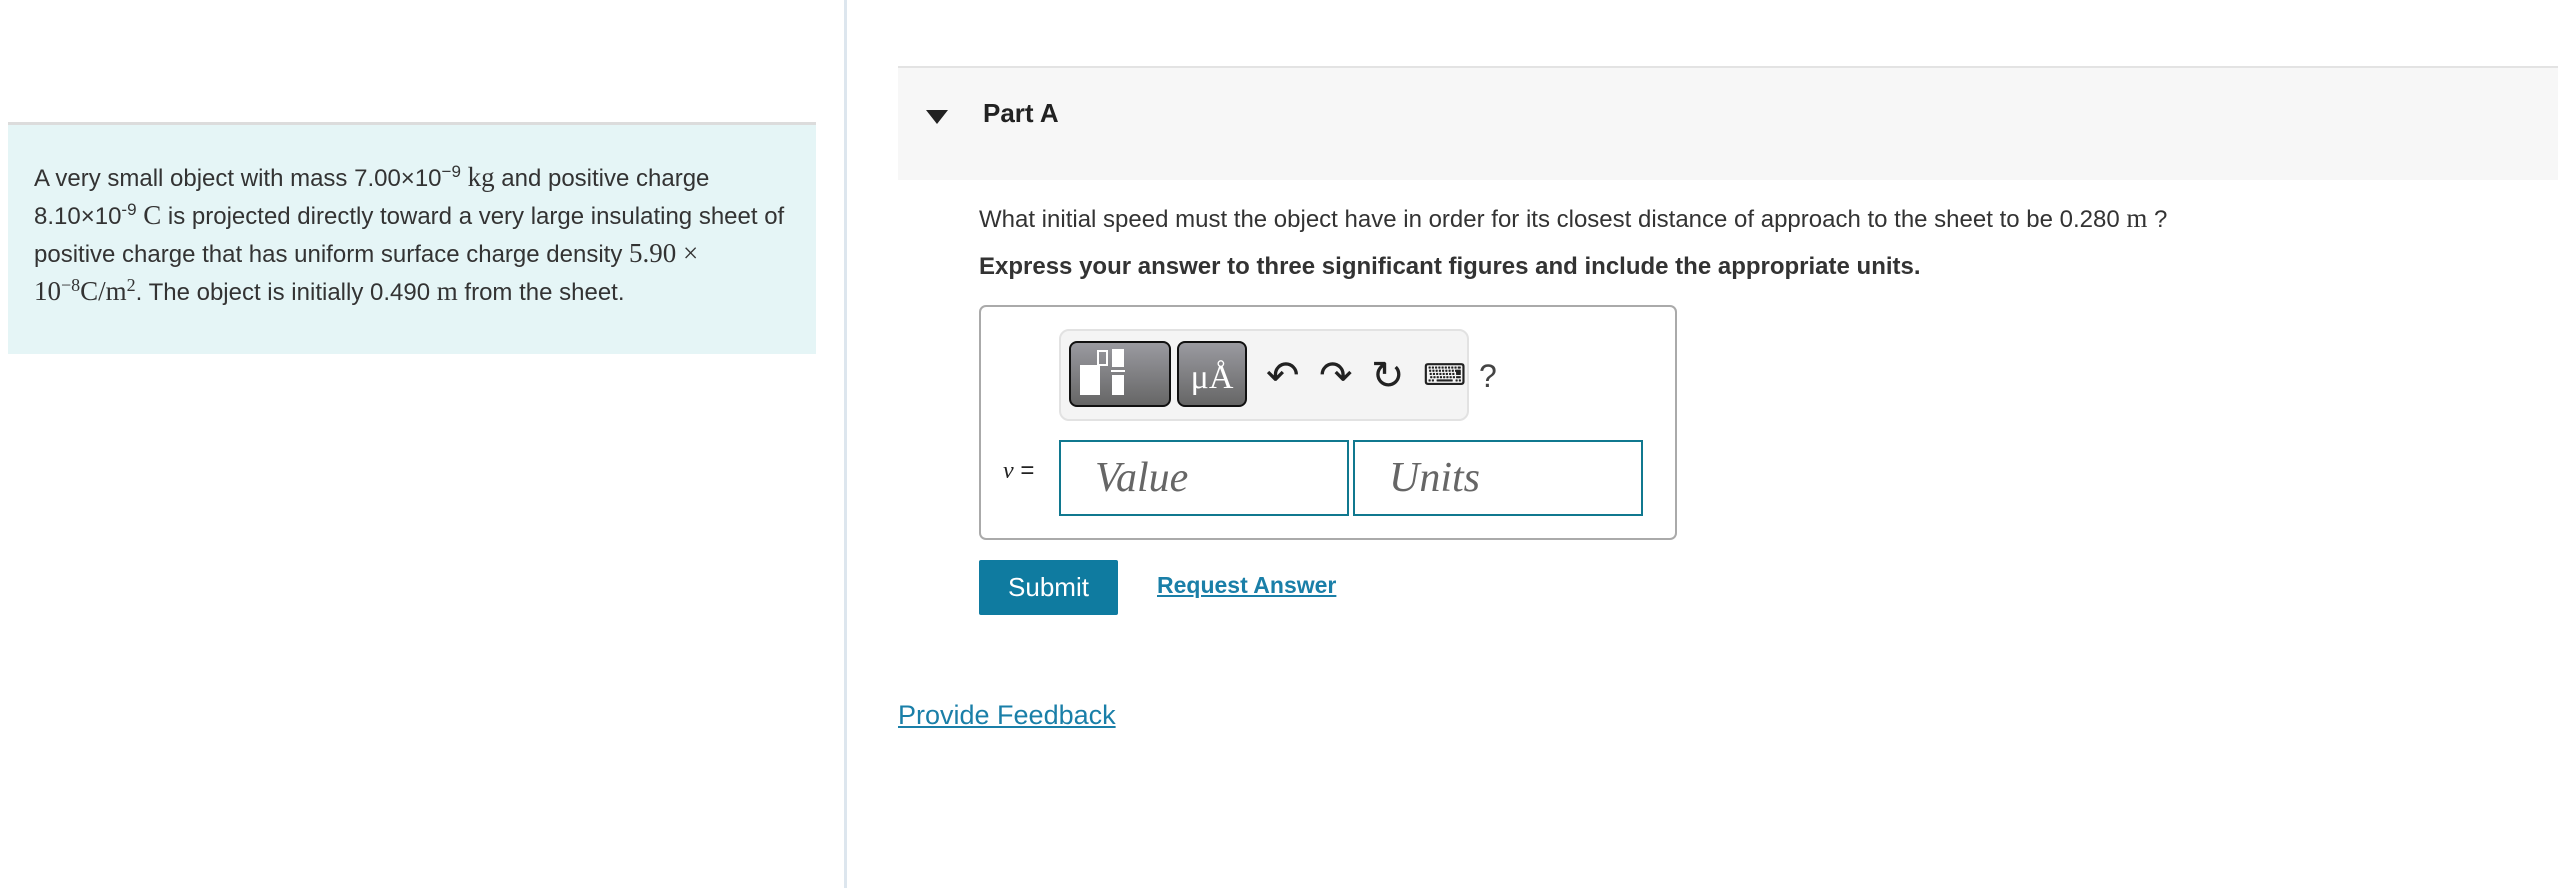 The width and height of the screenshot is (2558, 888). Describe the element at coordinates (481, 177) in the screenshot. I see `unit: kg` at that location.